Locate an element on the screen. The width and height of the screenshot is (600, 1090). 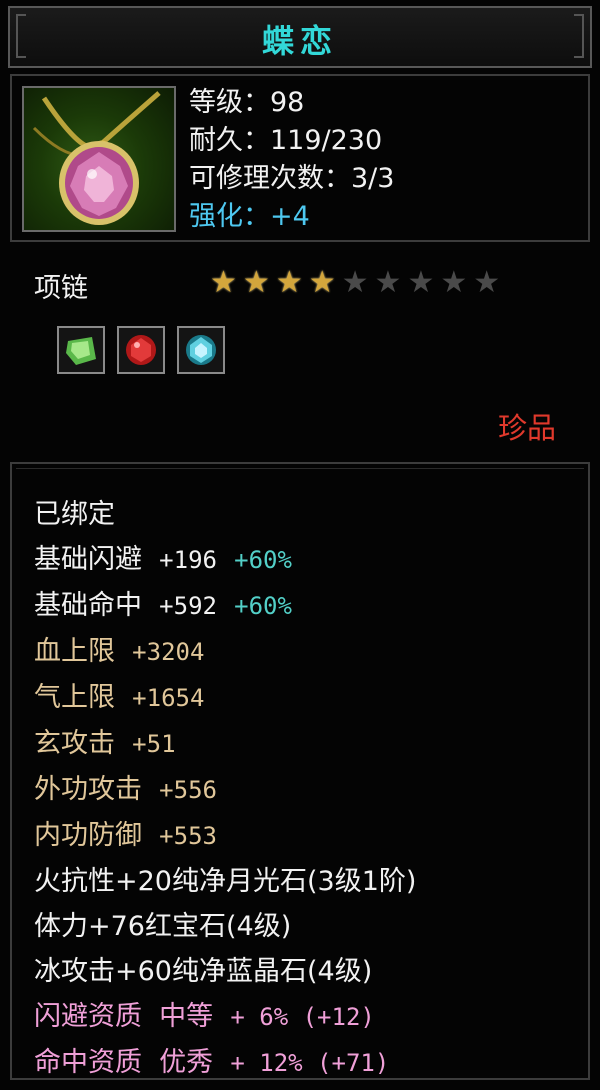
rarity-label: 珍品 is located at coordinates (526, 428).